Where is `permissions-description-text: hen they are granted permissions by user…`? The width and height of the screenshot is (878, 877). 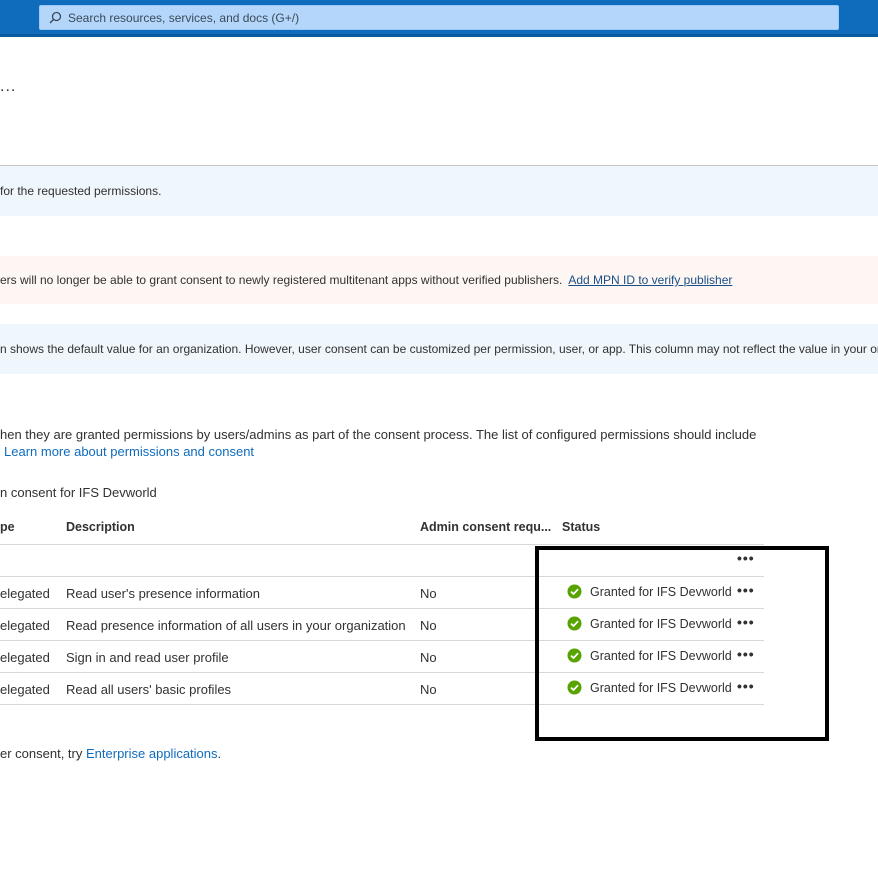 permissions-description-text: hen they are granted permissions by user… is located at coordinates (378, 434).